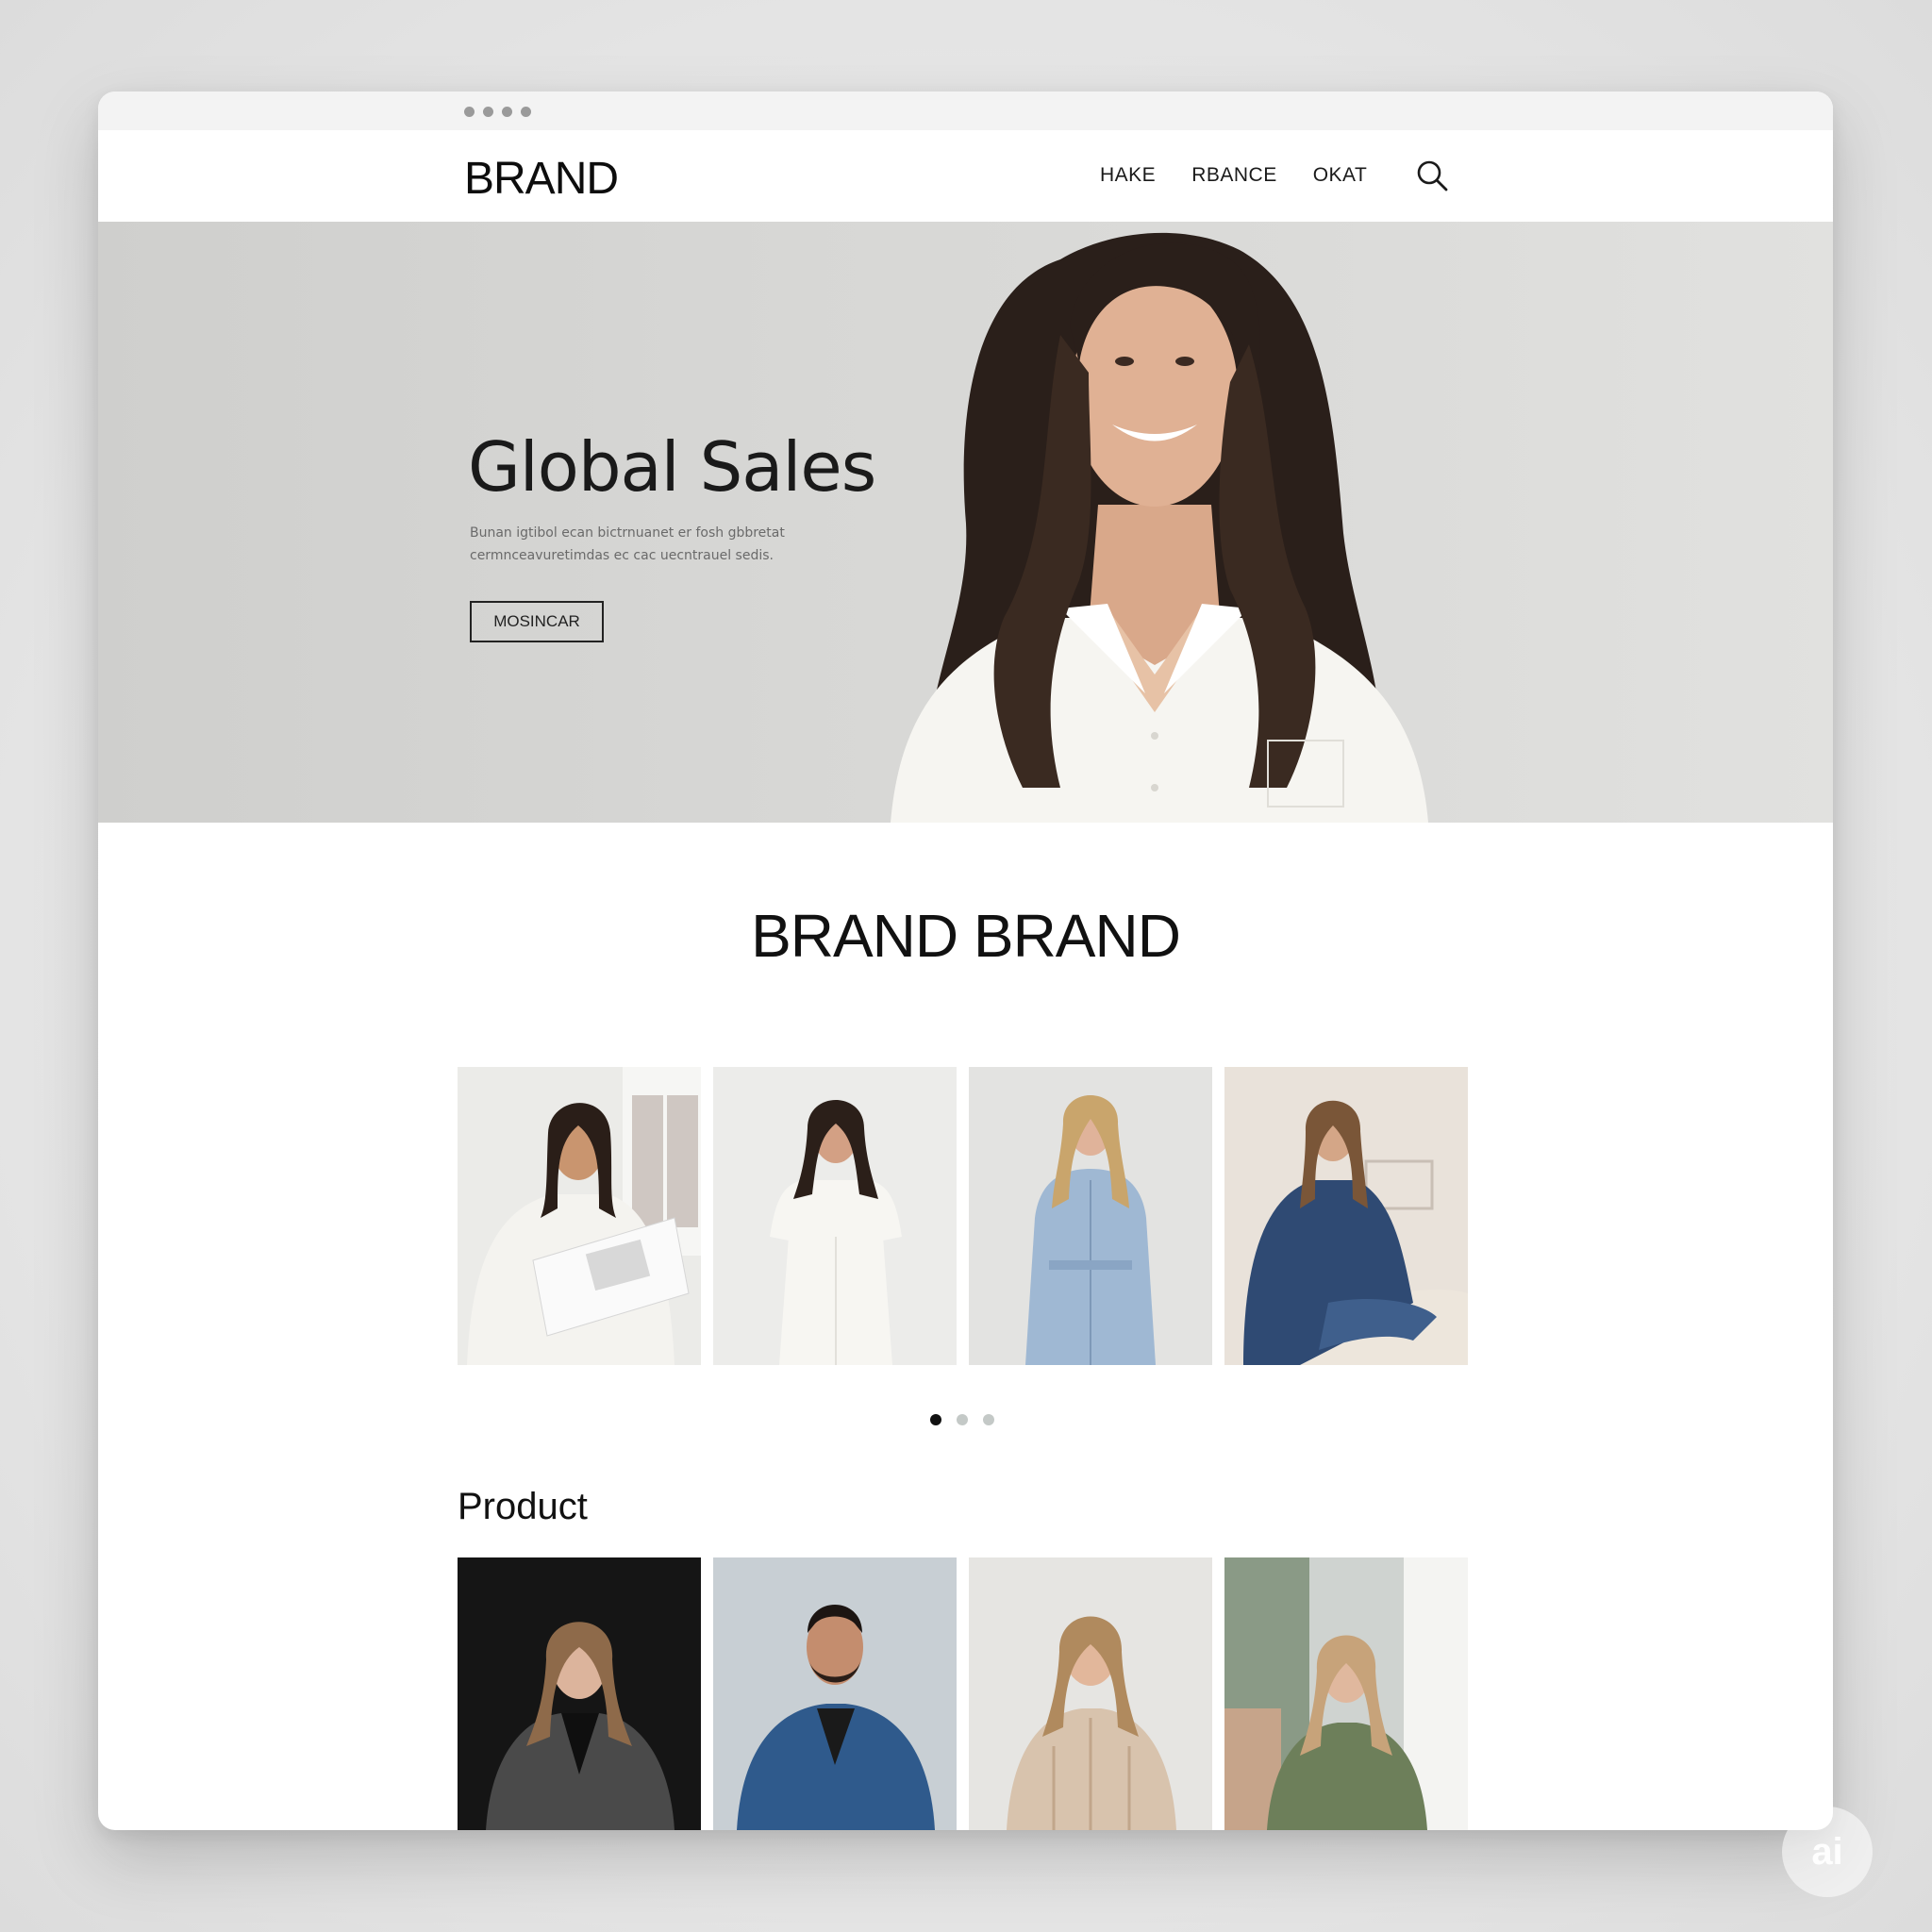 The width and height of the screenshot is (1932, 1932). Describe the element at coordinates (936, 1420) in the screenshot. I see `pager-dot-active` at that location.